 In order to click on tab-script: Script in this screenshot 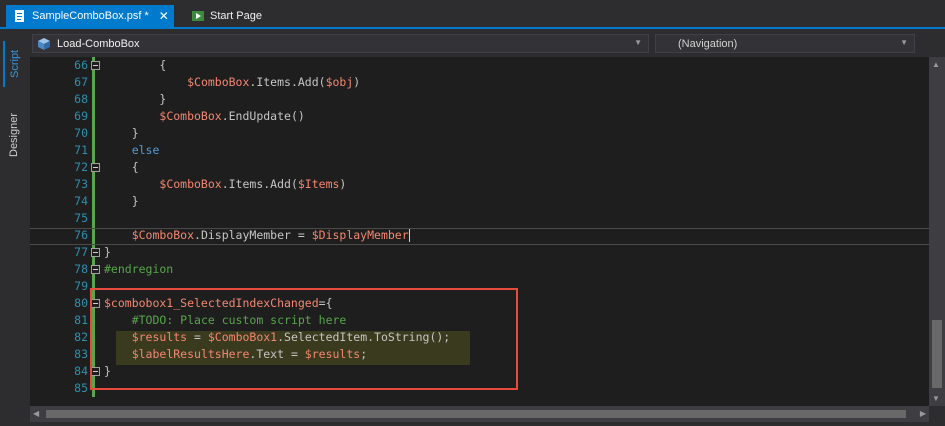, I will do `click(14, 64)`.